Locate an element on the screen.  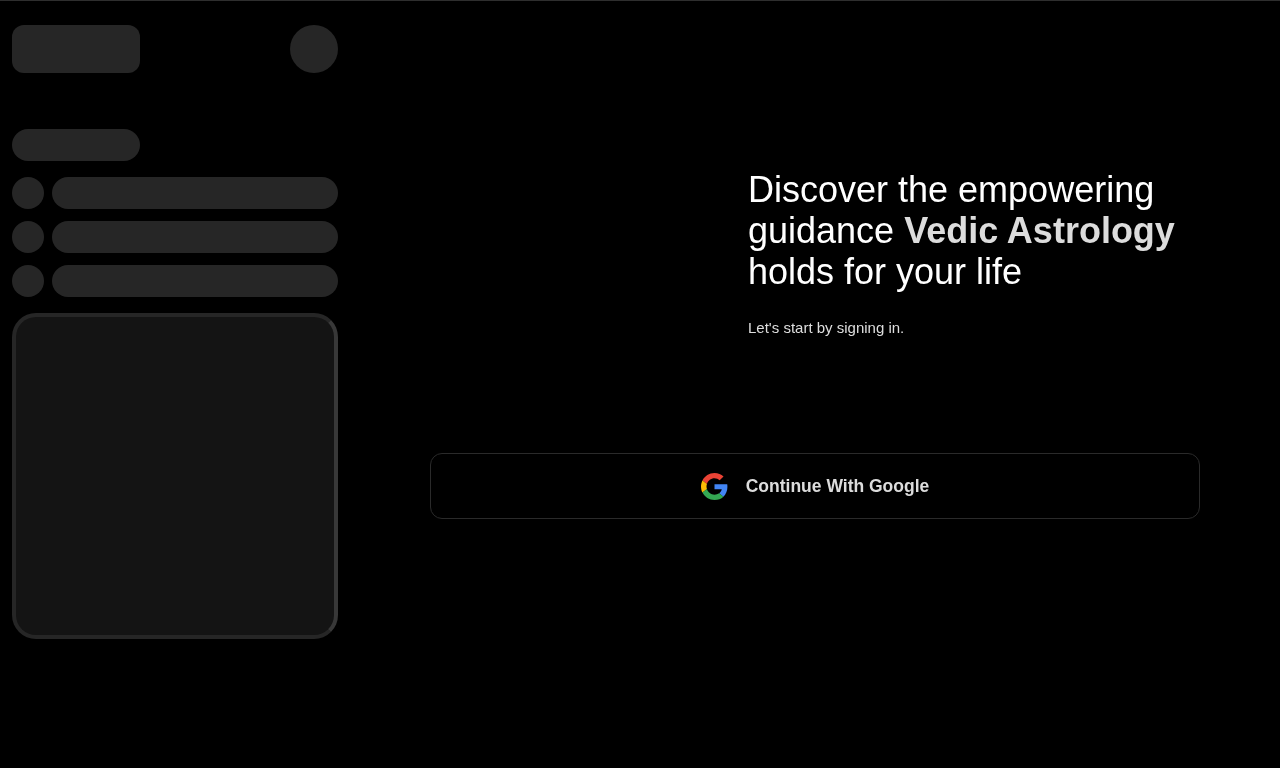
hero-subtitle: Let's start by signing in. is located at coordinates (827, 328).